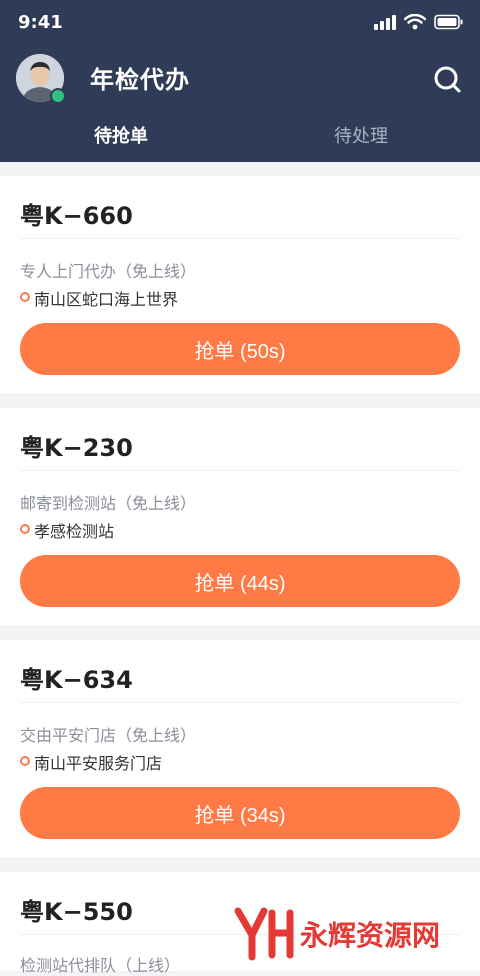  Describe the element at coordinates (108, 735) in the screenshot. I see `service-type: 交由平安门店（免上线）` at that location.